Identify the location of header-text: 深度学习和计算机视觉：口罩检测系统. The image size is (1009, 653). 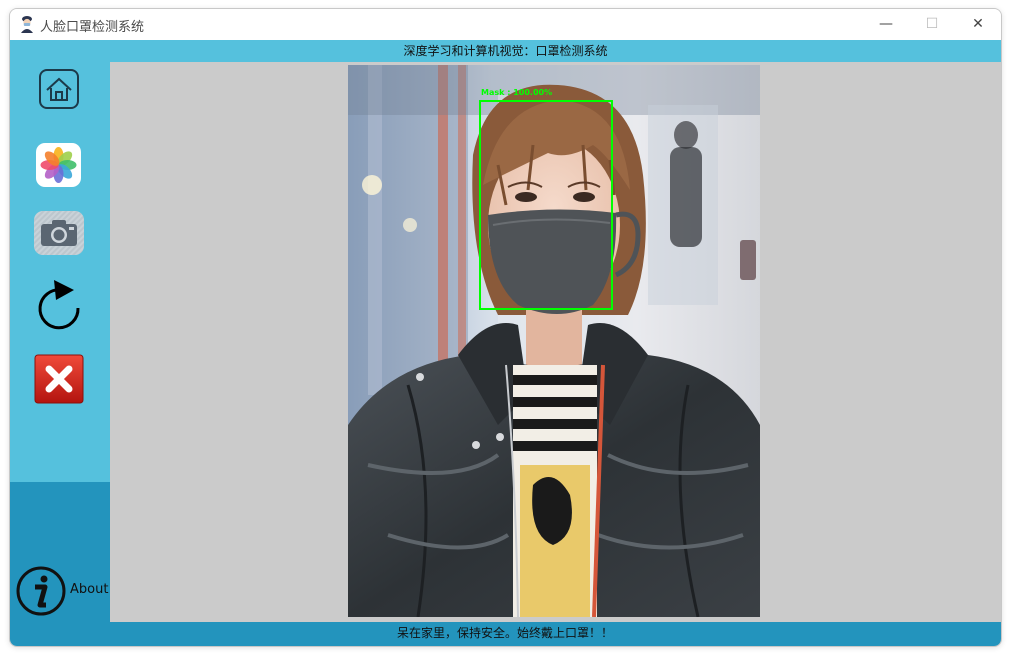
(505, 51).